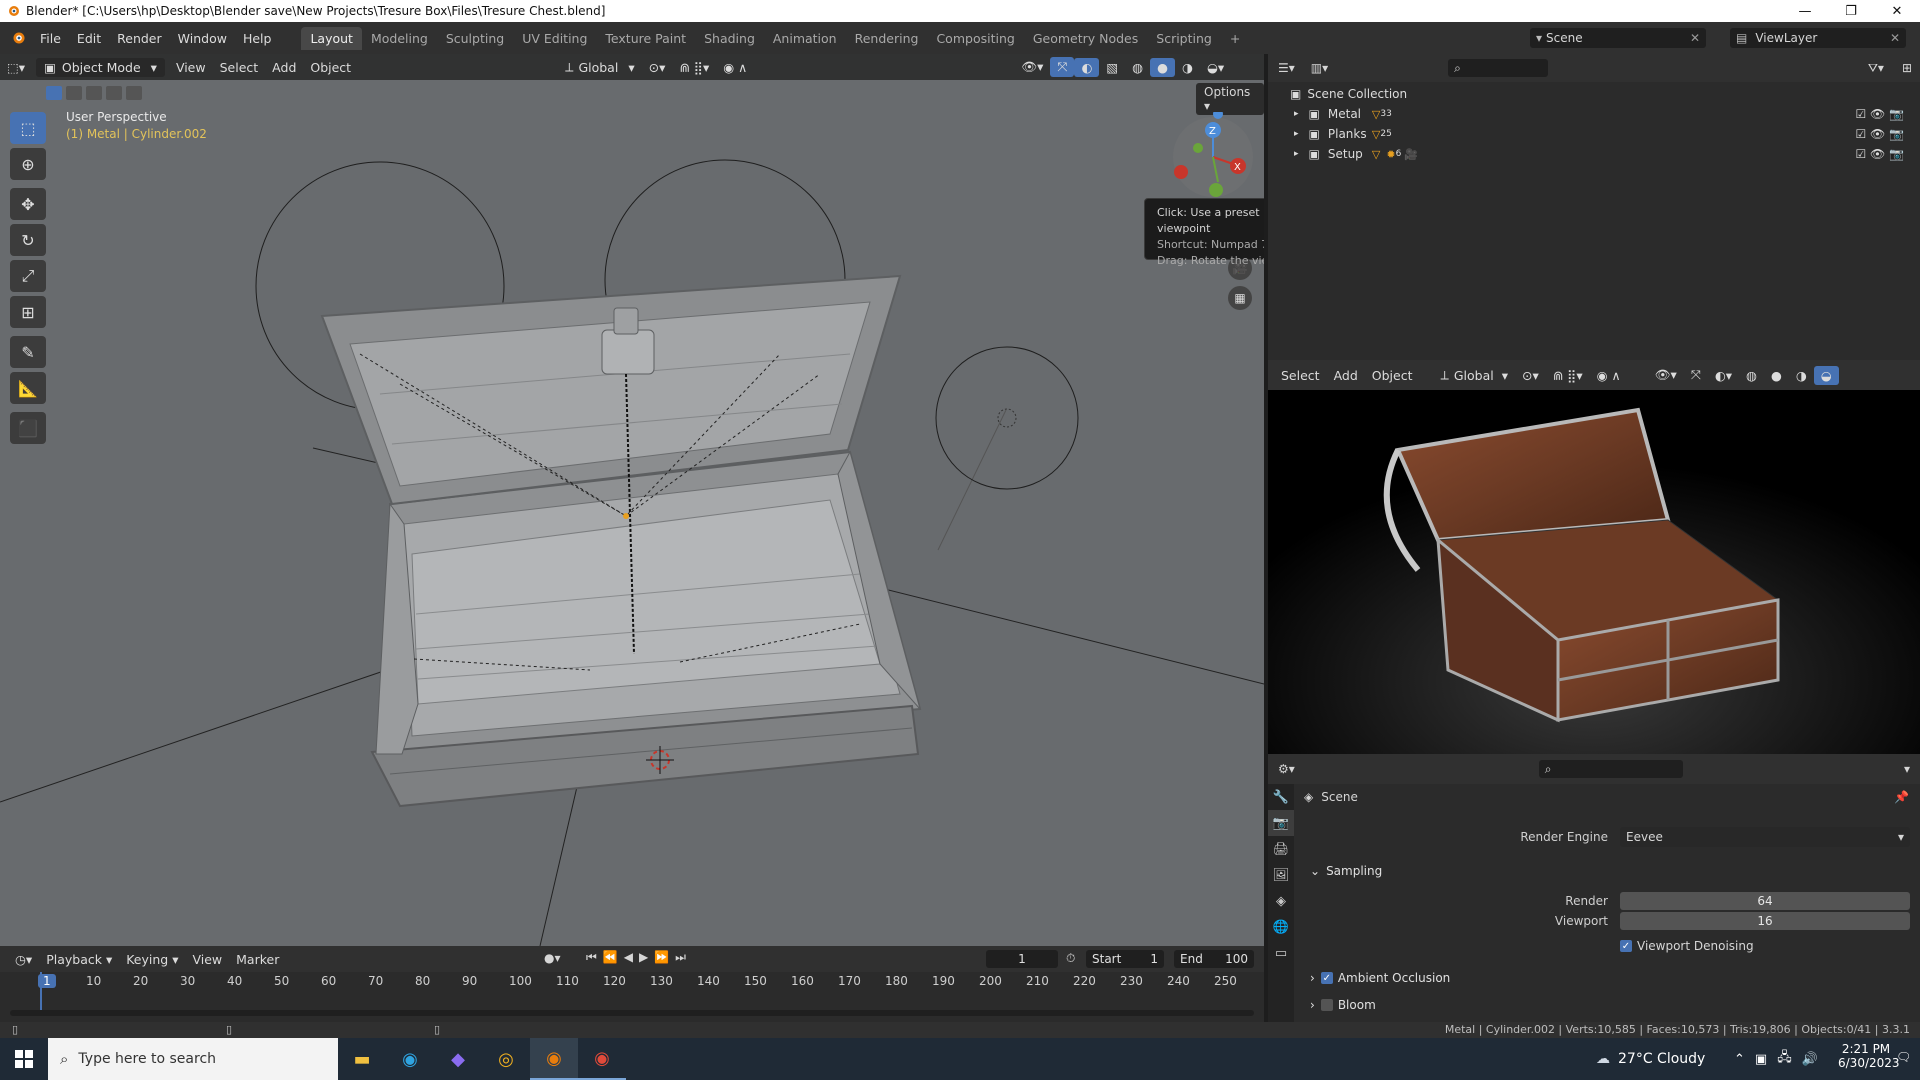 The width and height of the screenshot is (1920, 1080). What do you see at coordinates (202, 38) in the screenshot?
I see `menu-window: Window` at bounding box center [202, 38].